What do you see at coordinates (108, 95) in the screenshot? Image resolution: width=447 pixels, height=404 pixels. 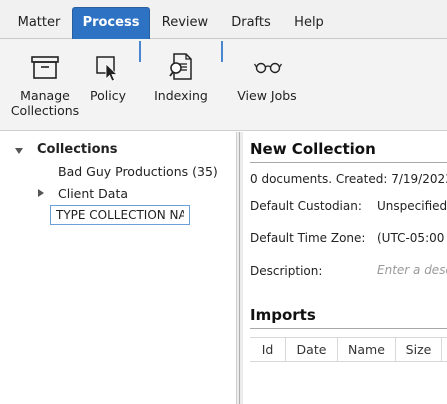 I see `policy-label: Policy` at bounding box center [108, 95].